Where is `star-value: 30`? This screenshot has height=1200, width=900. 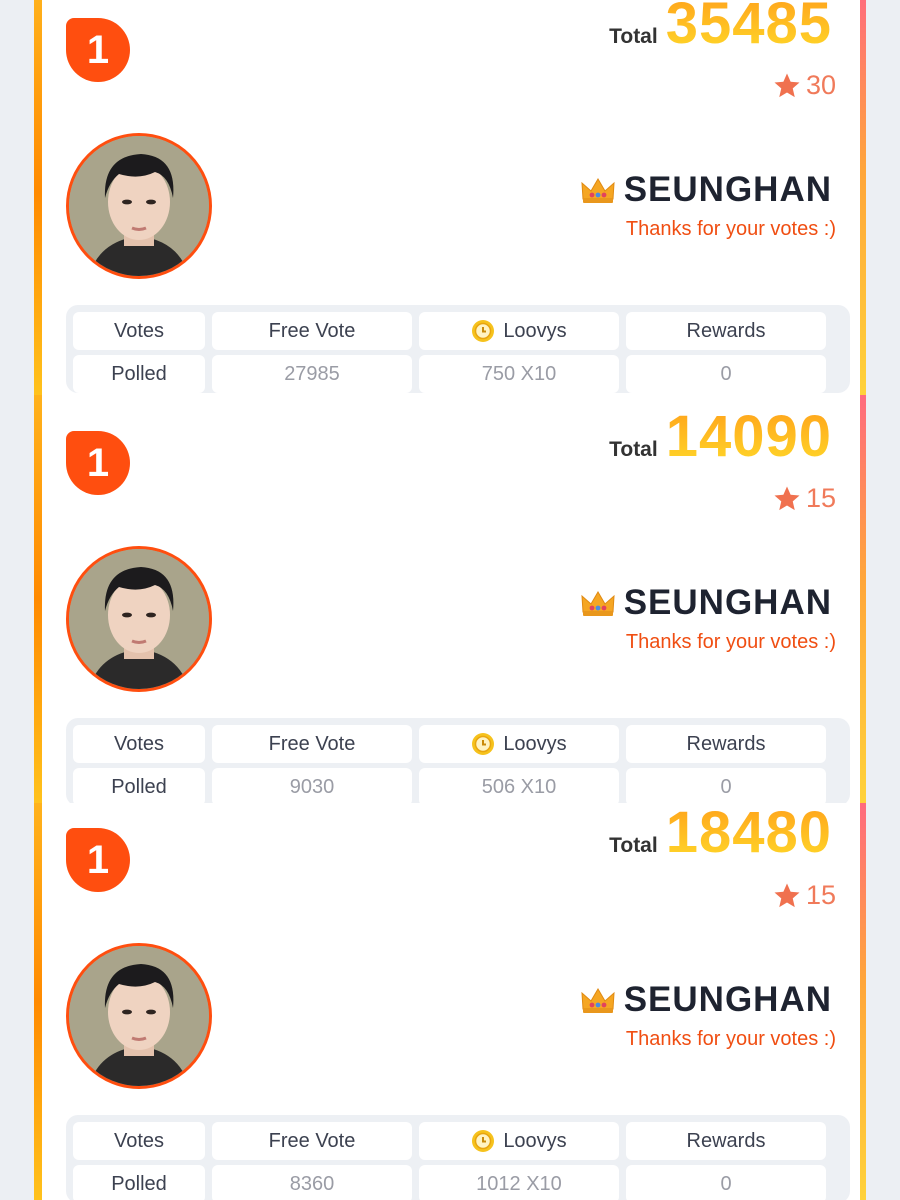 star-value: 30 is located at coordinates (820, 85).